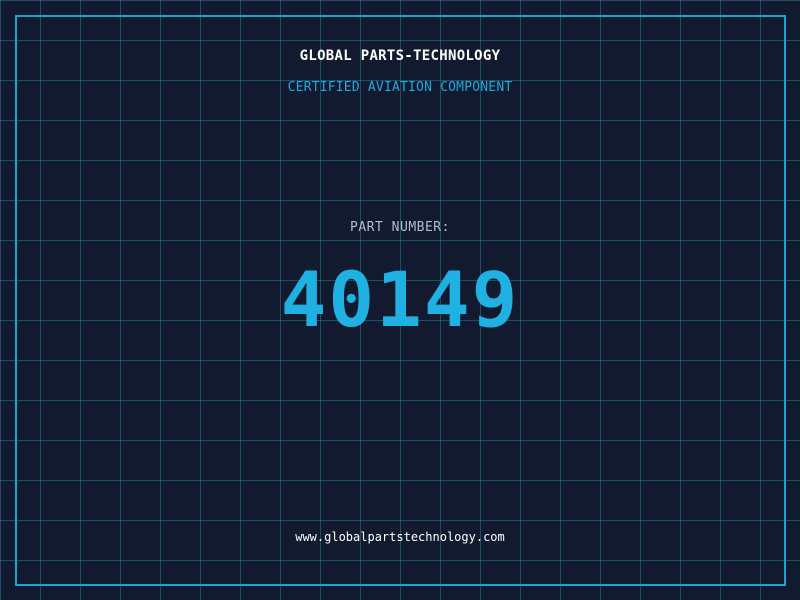 This screenshot has width=800, height=600. I want to click on company-name: GLOBAL PARTS-TECHNOLOGY, so click(400, 56).